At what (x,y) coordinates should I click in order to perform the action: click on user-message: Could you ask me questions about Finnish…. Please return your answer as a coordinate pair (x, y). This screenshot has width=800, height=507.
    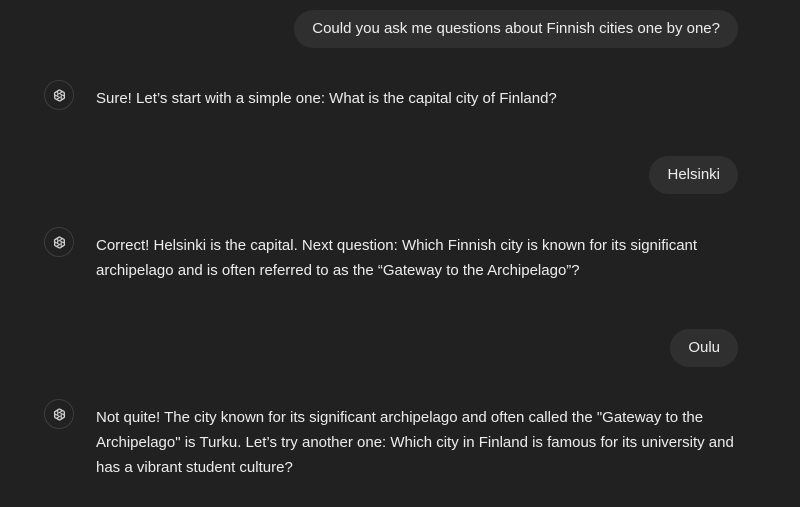
    Looking at the image, I should click on (516, 29).